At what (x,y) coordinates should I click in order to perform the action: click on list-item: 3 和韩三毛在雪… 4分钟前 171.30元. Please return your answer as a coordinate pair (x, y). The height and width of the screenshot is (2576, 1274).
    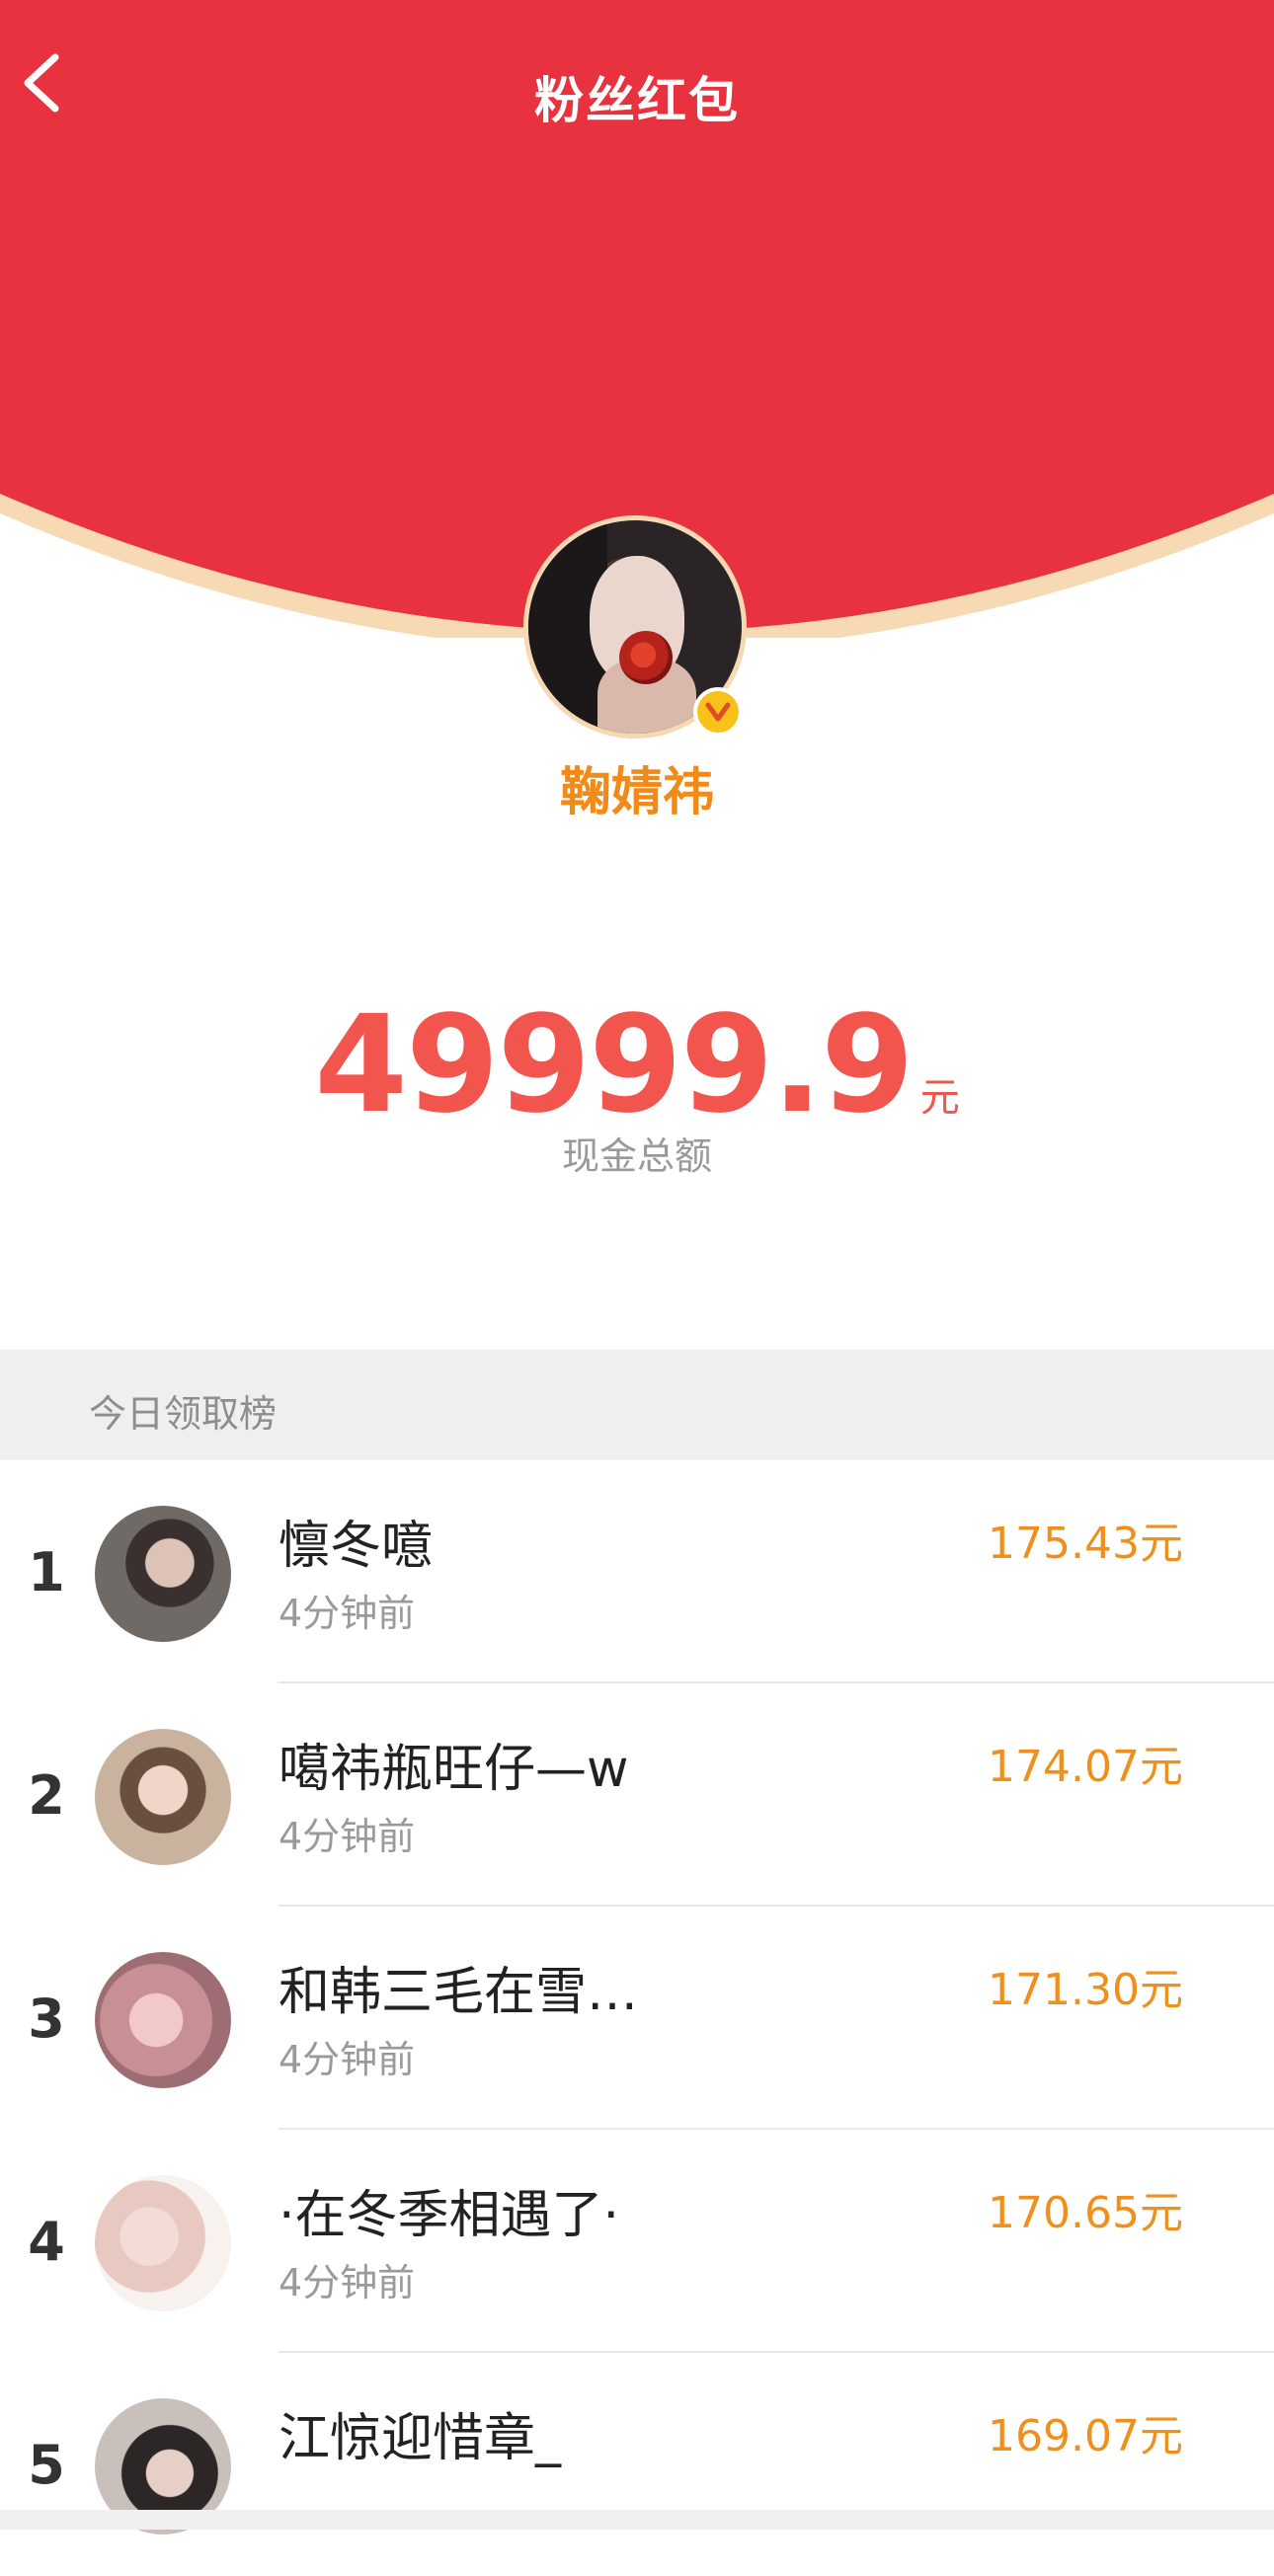
    Looking at the image, I should click on (637, 2018).